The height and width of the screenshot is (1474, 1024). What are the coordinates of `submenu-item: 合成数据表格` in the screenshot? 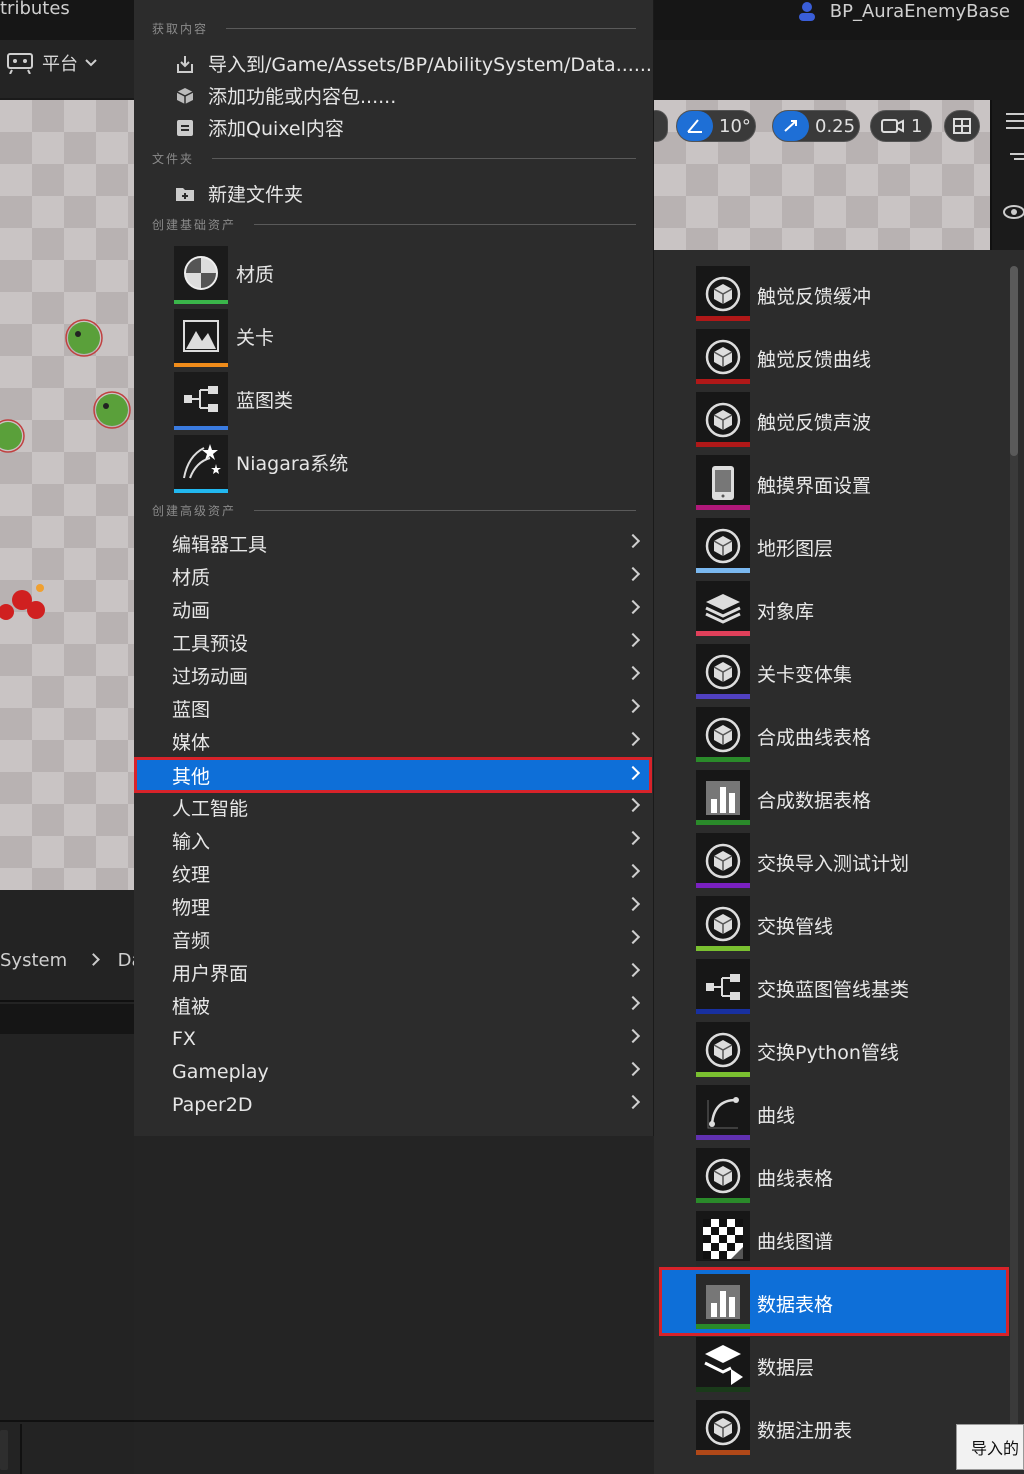 It's located at (830, 797).